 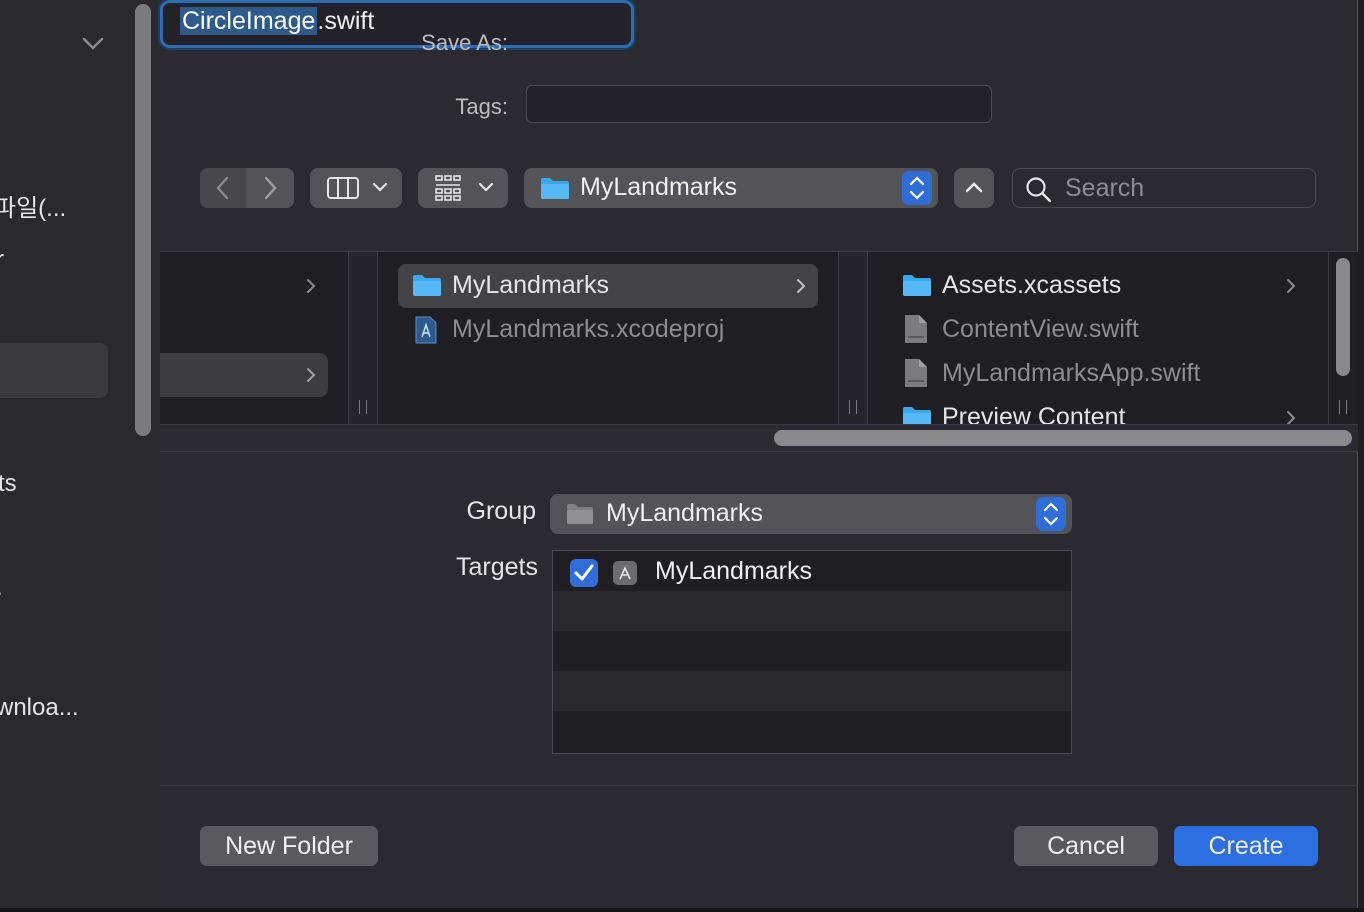 I want to click on sidebar-item: ts, so click(x=8, y=484).